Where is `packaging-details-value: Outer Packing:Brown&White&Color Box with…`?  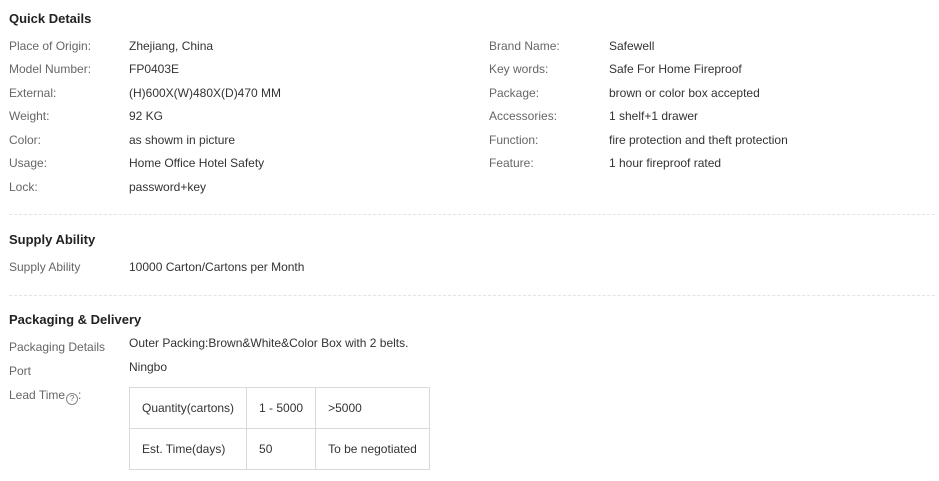
packaging-details-value: Outer Packing:Brown&White&Color Box with… is located at coordinates (269, 343).